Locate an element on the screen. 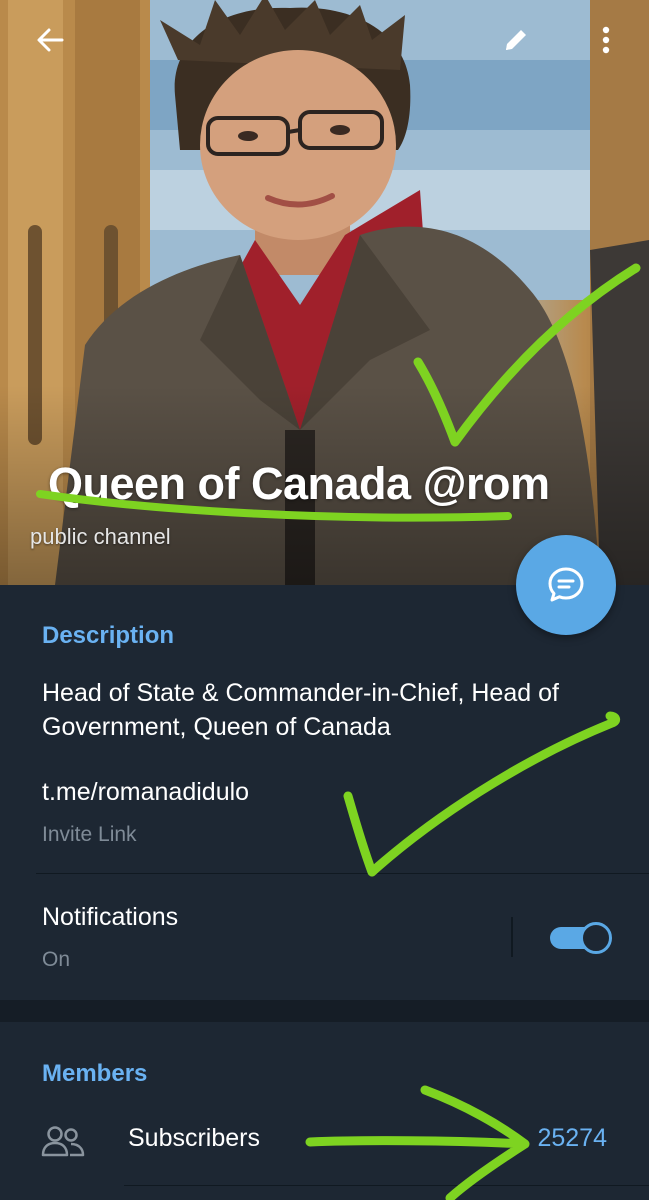 This screenshot has height=1200, width=649. subscribers-row: Subscribers 25274 is located at coordinates (324, 1140).